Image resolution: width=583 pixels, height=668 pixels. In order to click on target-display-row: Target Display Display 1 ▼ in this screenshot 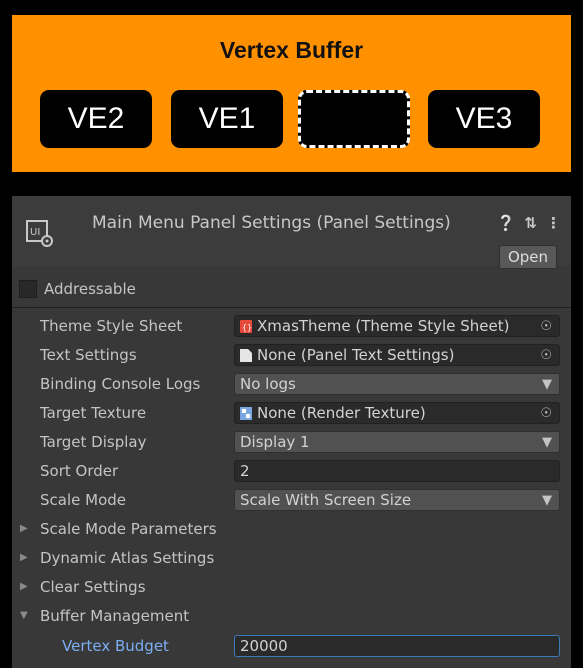, I will do `click(291, 442)`.